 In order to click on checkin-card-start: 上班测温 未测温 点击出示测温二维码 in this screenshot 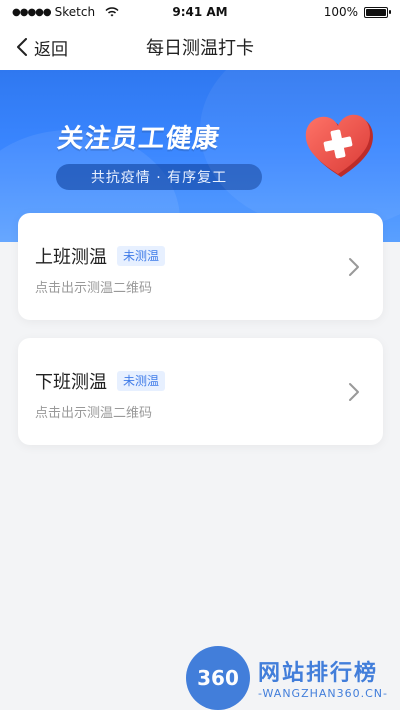, I will do `click(200, 266)`.